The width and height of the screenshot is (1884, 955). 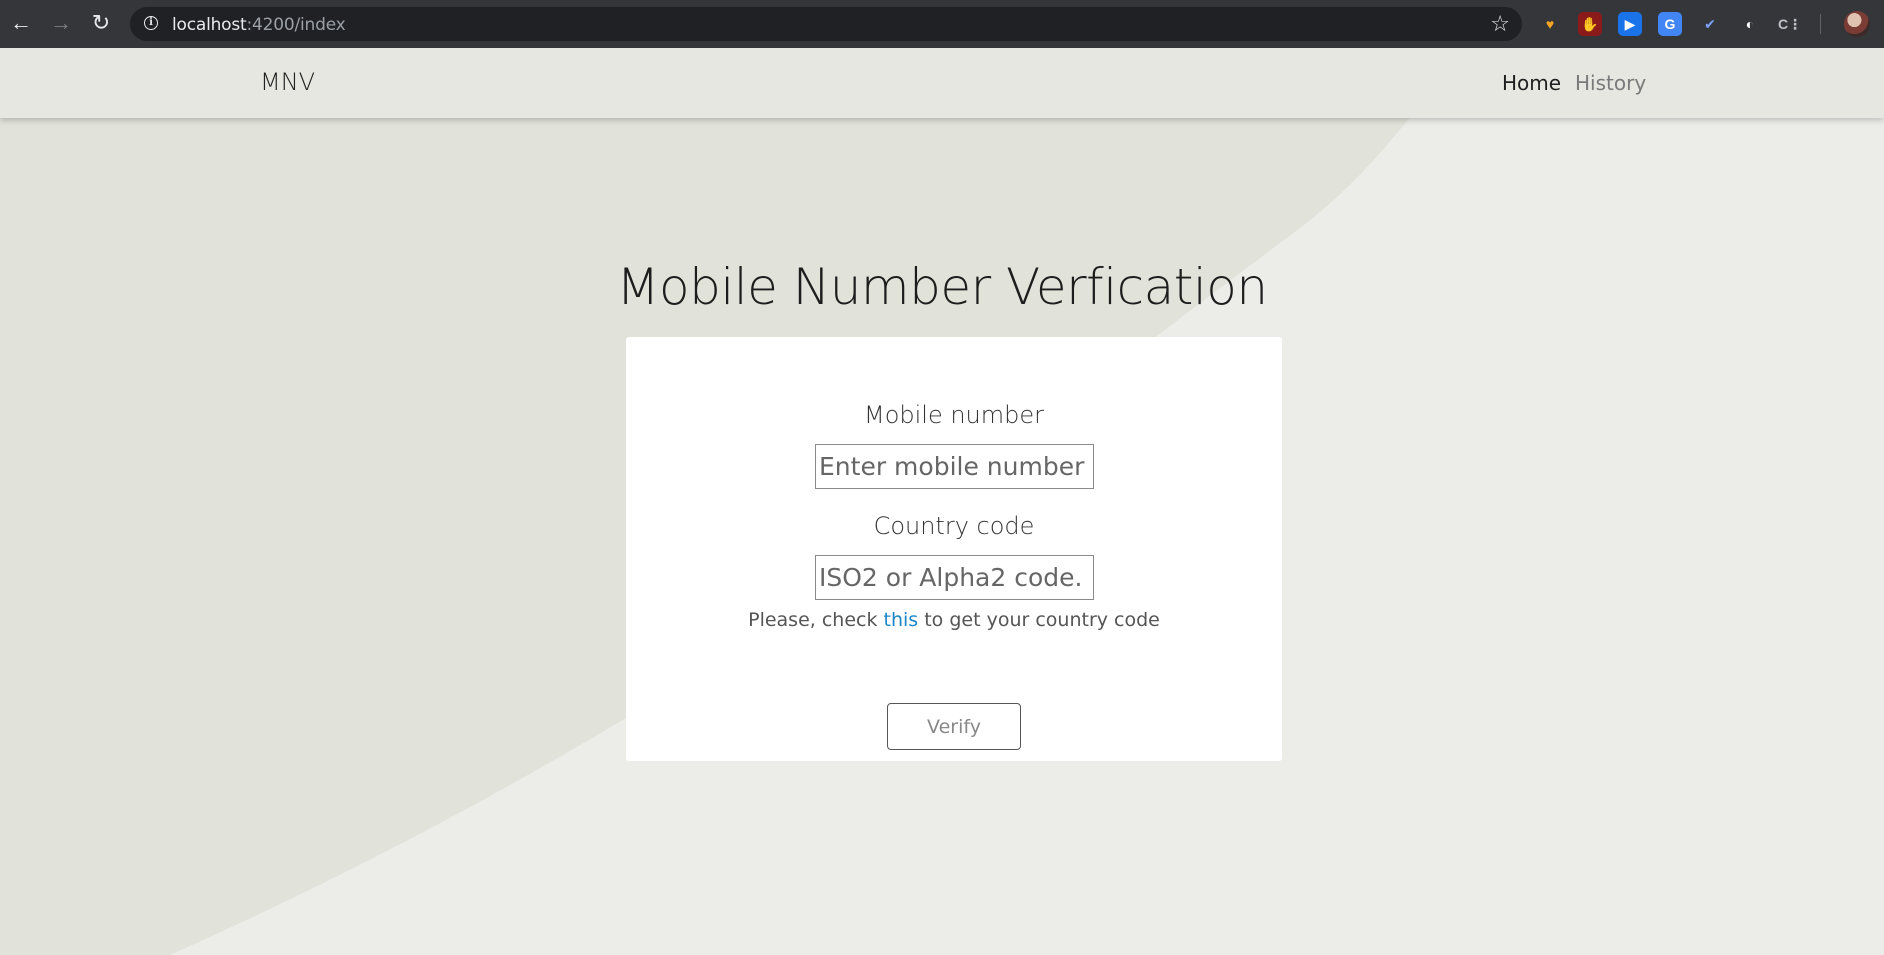 What do you see at coordinates (901, 620) in the screenshot?
I see `country-code-link: this` at bounding box center [901, 620].